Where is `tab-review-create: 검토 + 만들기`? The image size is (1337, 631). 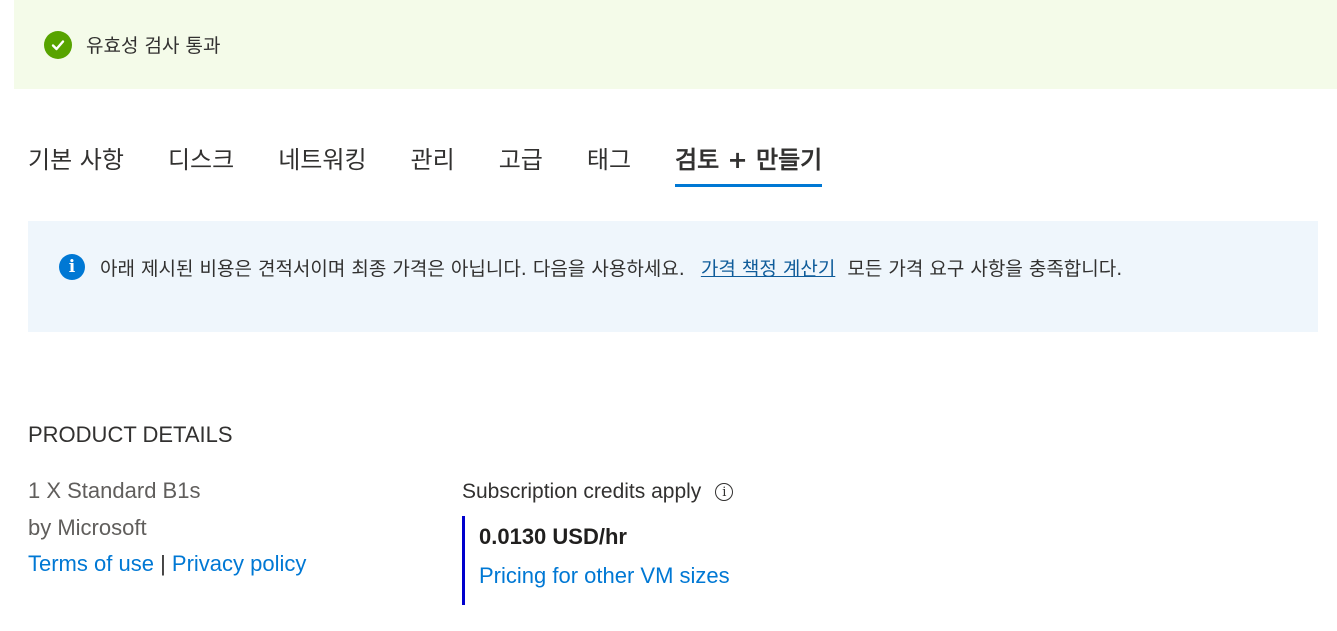
tab-review-create: 검토 + 만들기 is located at coordinates (749, 157).